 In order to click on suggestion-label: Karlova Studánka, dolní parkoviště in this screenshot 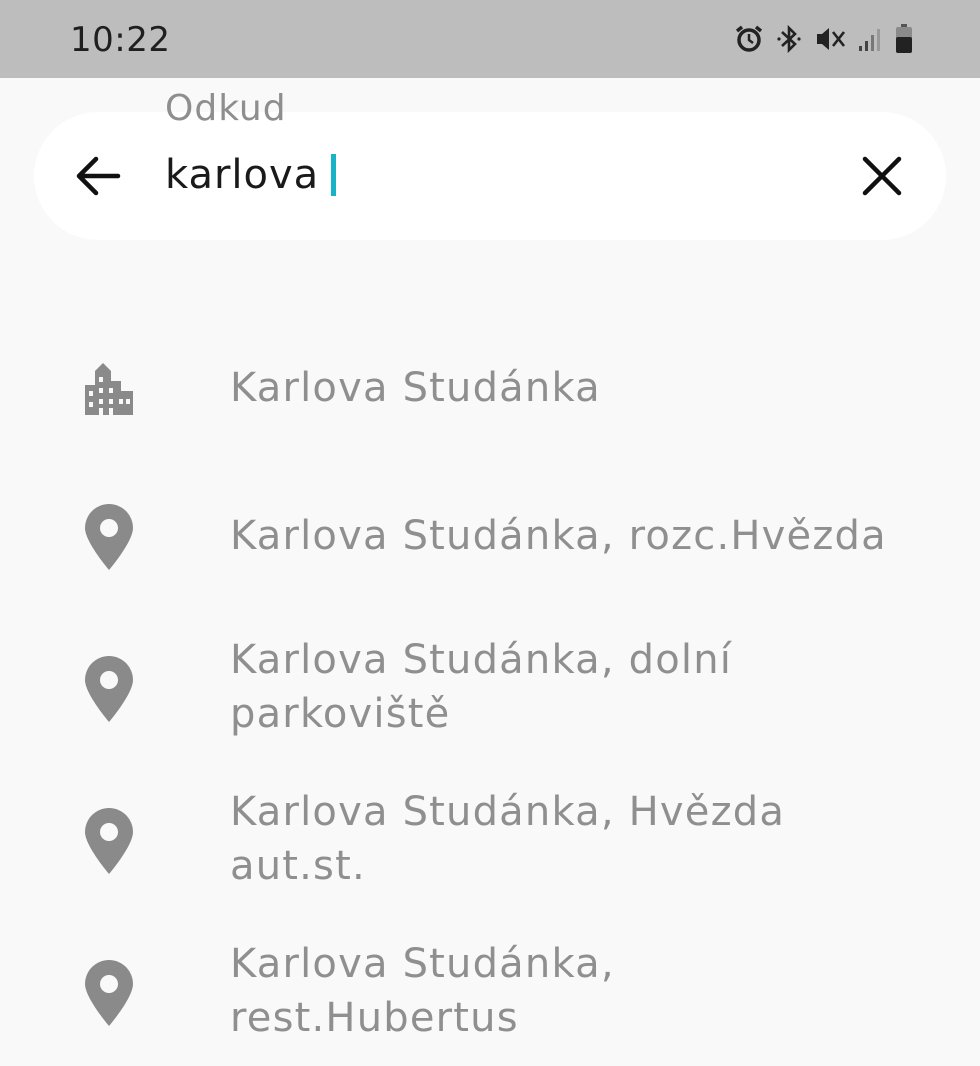, I will do `click(481, 687)`.